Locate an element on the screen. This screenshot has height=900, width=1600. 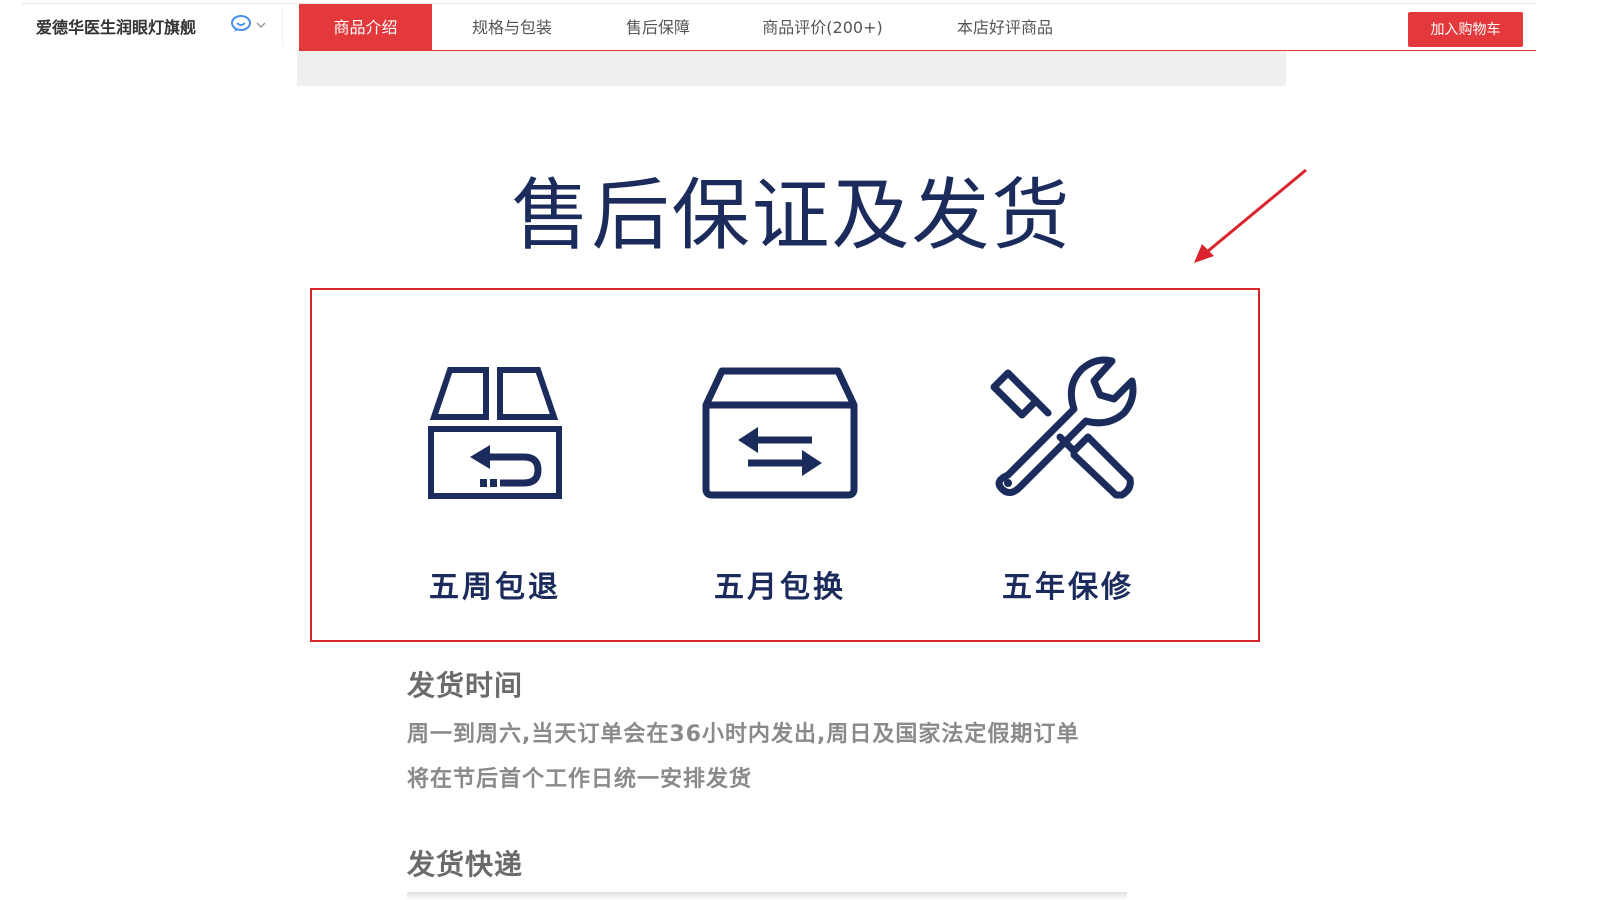
chat-icon is located at coordinates (241, 24).